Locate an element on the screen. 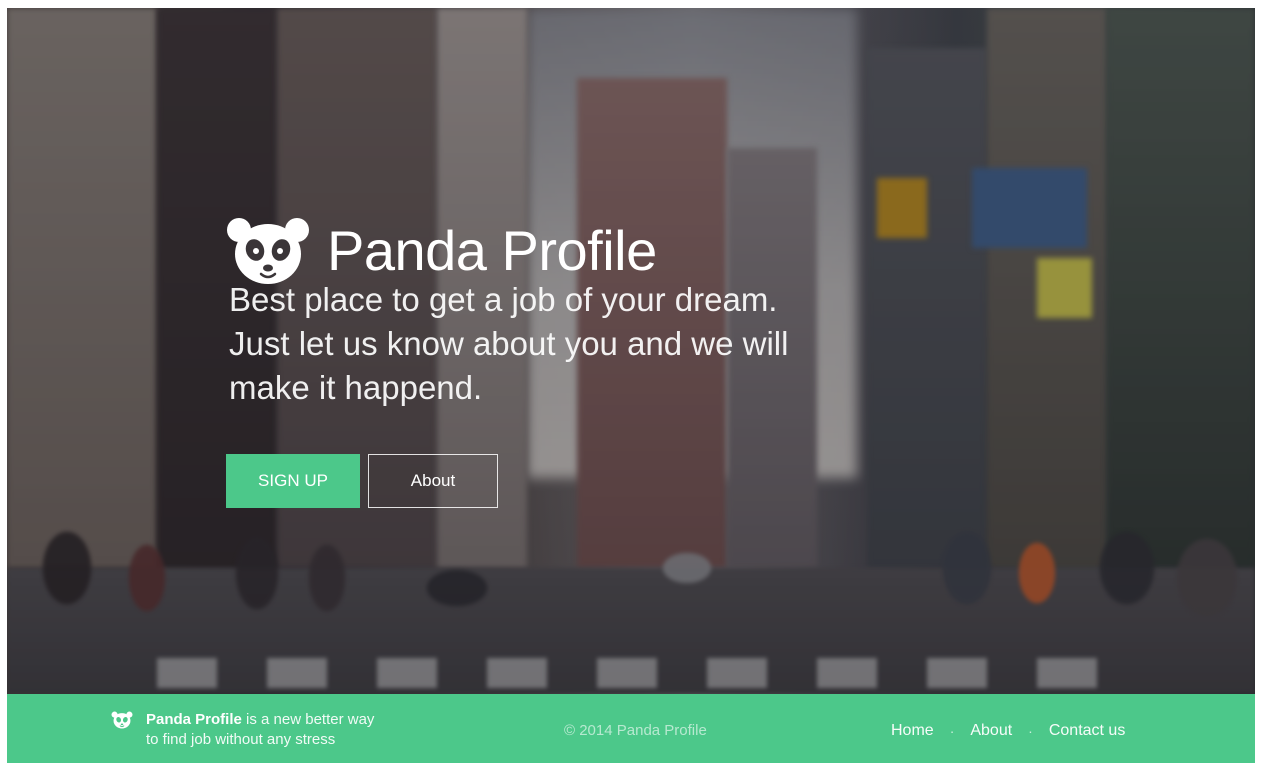  footer-description-text: is a new better way is located at coordinates (308, 719).